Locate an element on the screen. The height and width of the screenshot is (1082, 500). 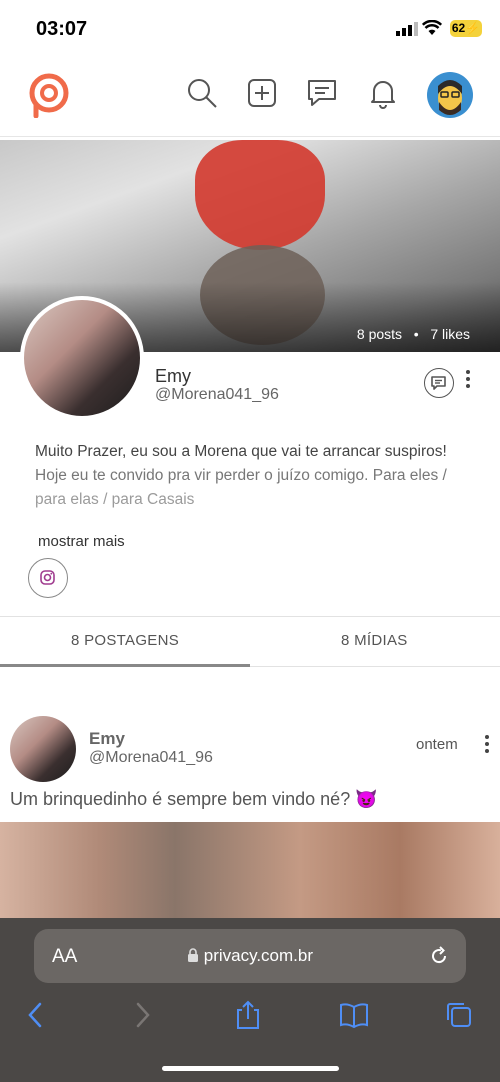
post-more-icon is located at coordinates (488, 744).